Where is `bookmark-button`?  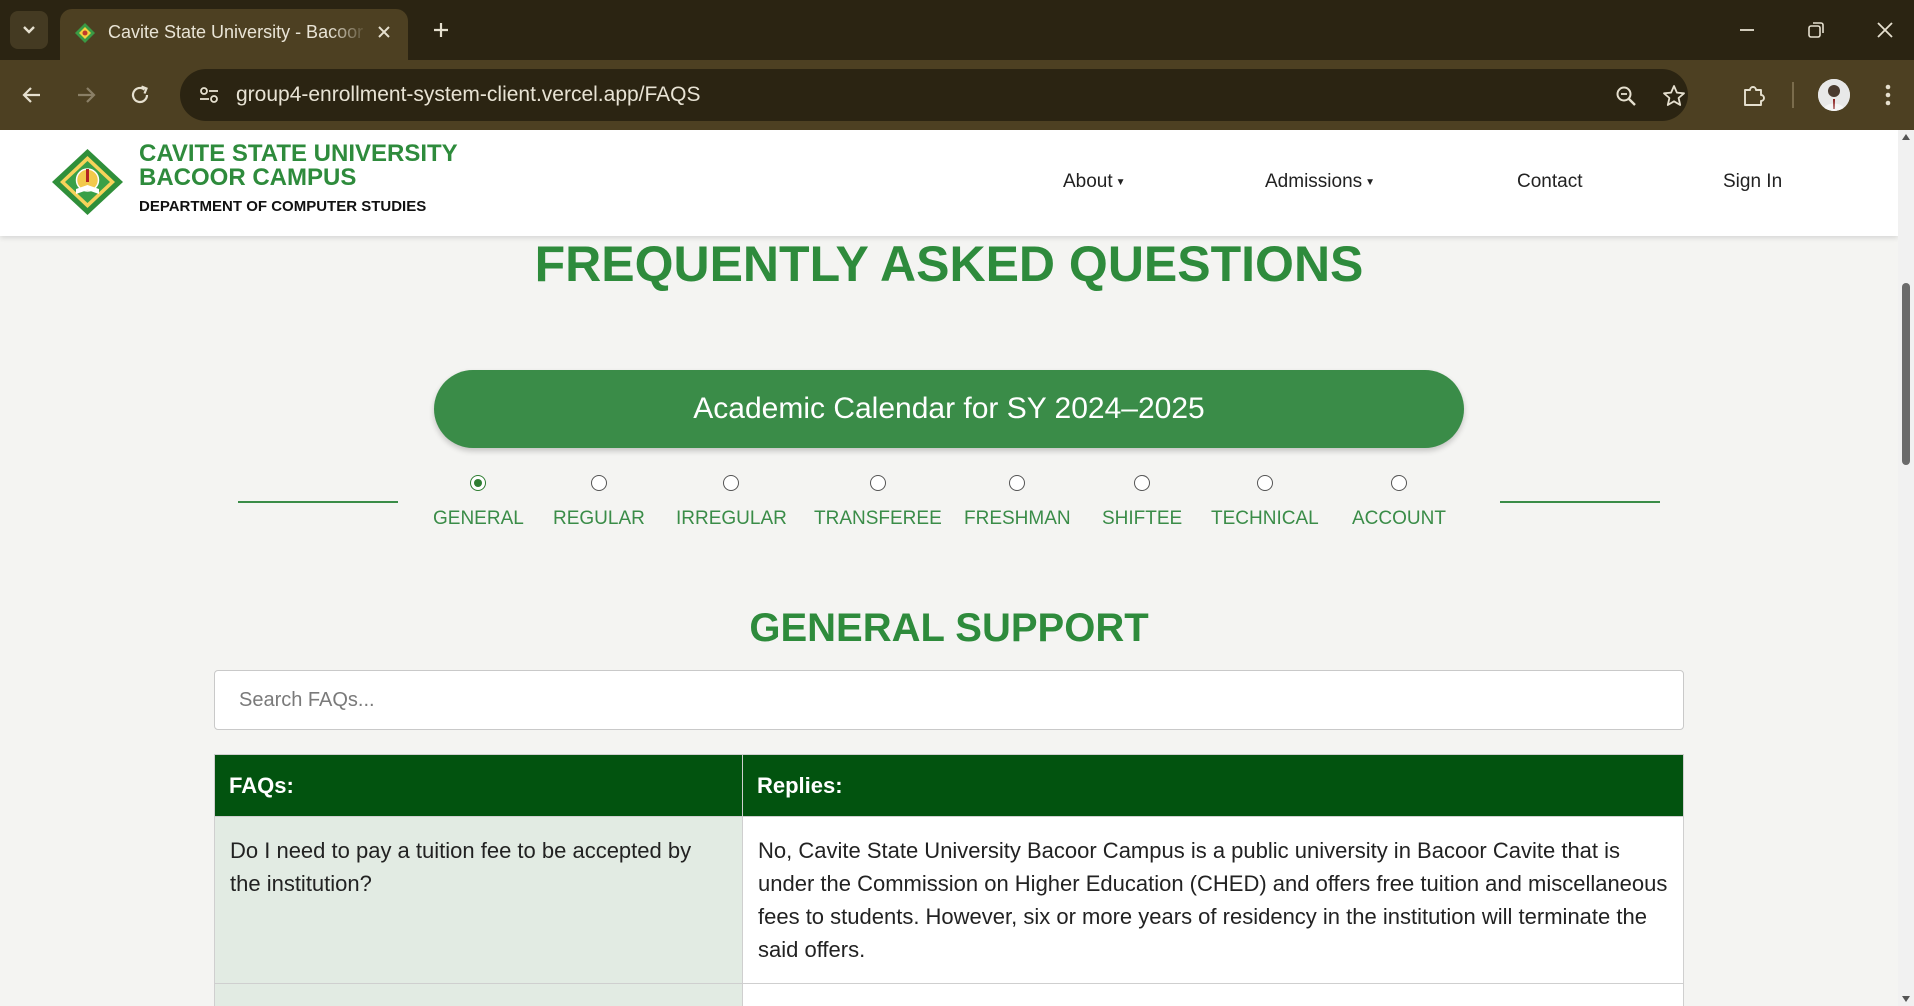
bookmark-button is located at coordinates (1674, 96).